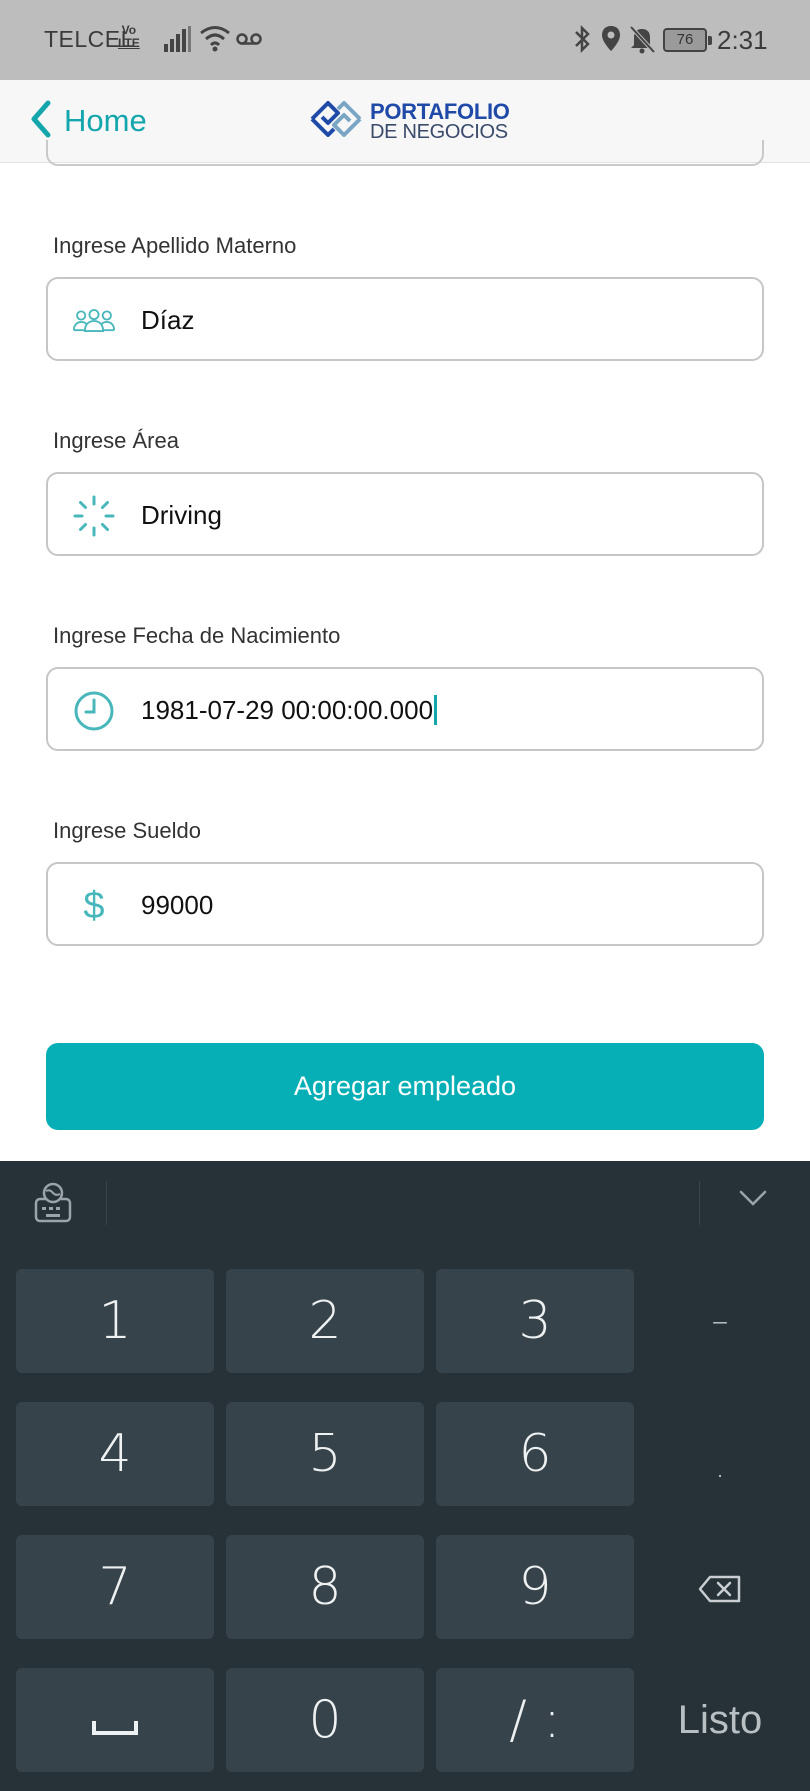 Image resolution: width=810 pixels, height=1791 pixels. What do you see at coordinates (535, 1321) in the screenshot?
I see `key-3: 3` at bounding box center [535, 1321].